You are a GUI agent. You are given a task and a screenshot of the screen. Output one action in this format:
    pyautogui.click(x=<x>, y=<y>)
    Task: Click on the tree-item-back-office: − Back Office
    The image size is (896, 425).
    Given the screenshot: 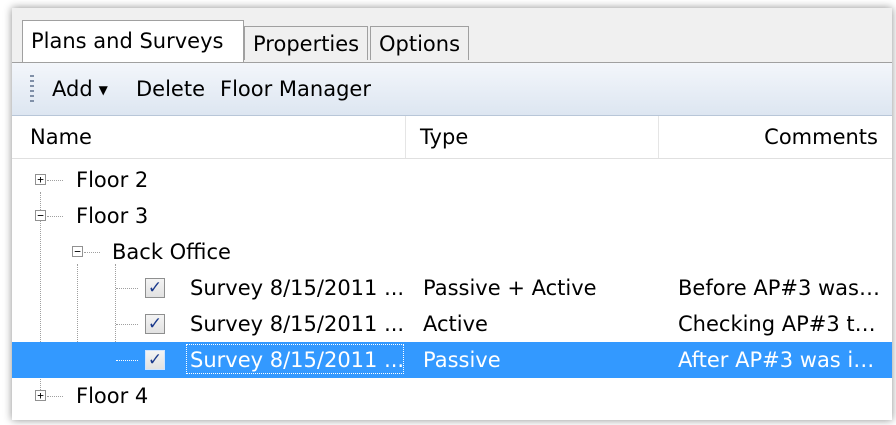 What is the action you would take?
    pyautogui.click(x=452, y=252)
    